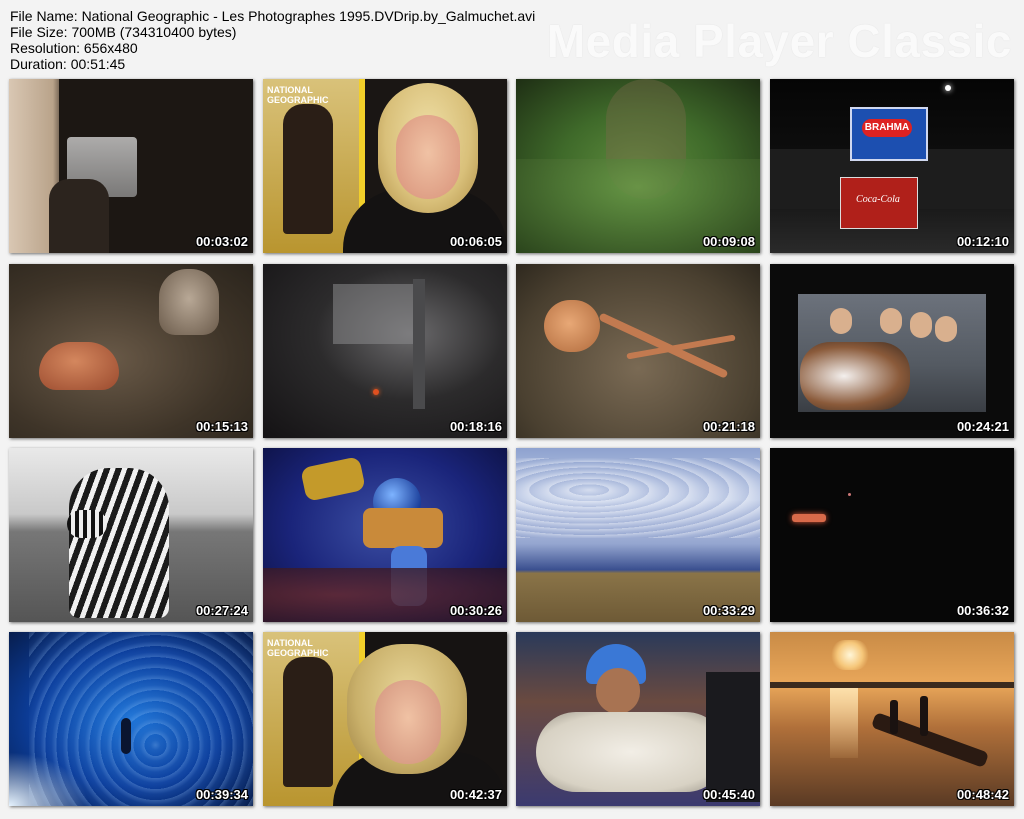 The width and height of the screenshot is (1024, 819). I want to click on thumbnail-15: 00:45:40, so click(638, 719).